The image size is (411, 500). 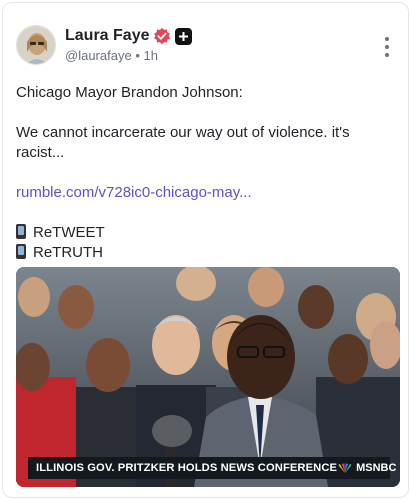 I want to click on network-name: MSNBC, so click(x=376, y=468).